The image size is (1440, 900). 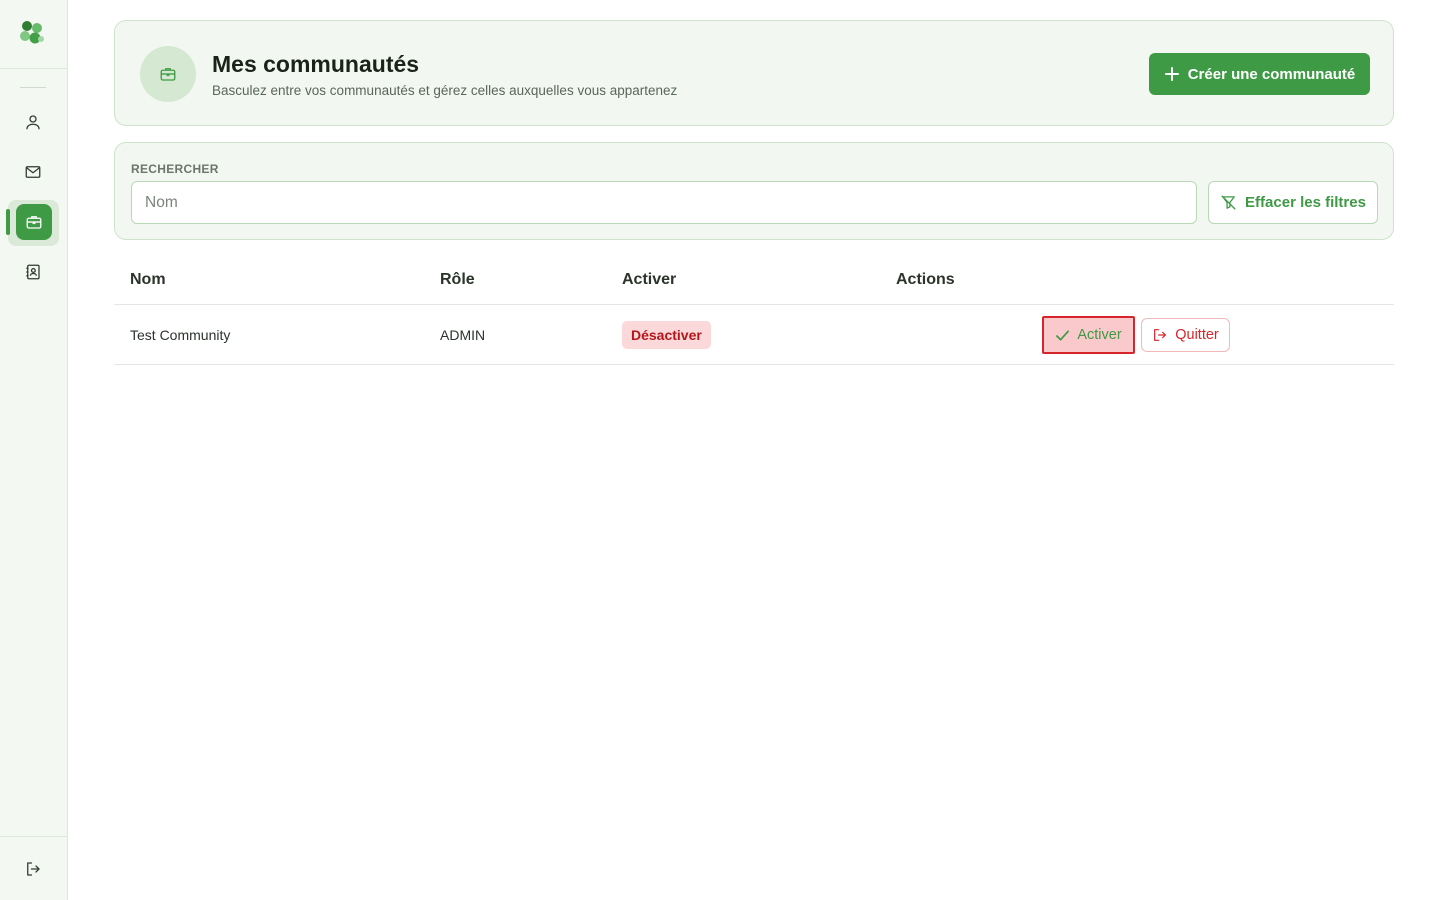 I want to click on header-icon-badge, so click(x=168, y=74).